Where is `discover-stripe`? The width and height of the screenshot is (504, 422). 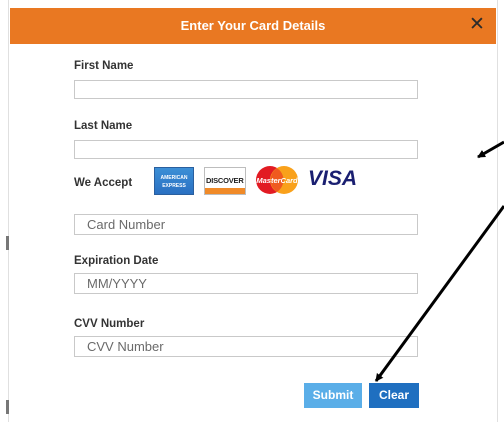
discover-stripe is located at coordinates (225, 191).